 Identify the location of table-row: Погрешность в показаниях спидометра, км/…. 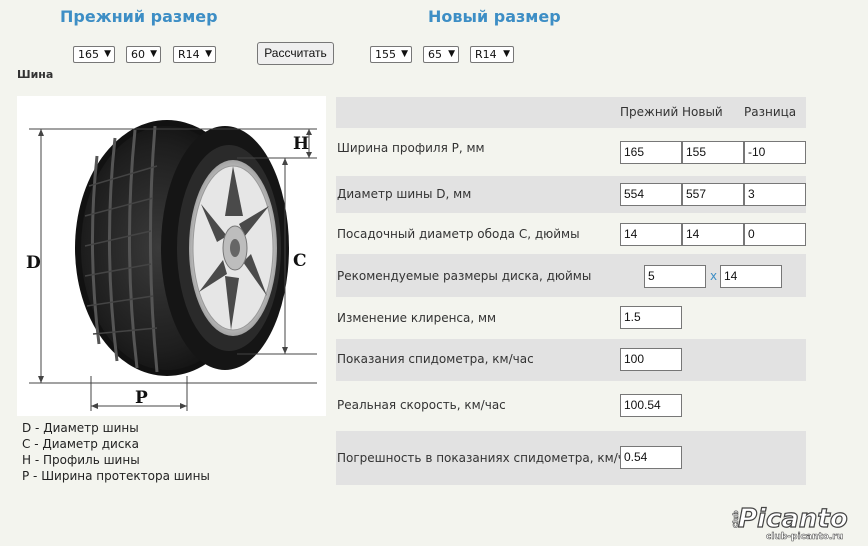
(571, 458).